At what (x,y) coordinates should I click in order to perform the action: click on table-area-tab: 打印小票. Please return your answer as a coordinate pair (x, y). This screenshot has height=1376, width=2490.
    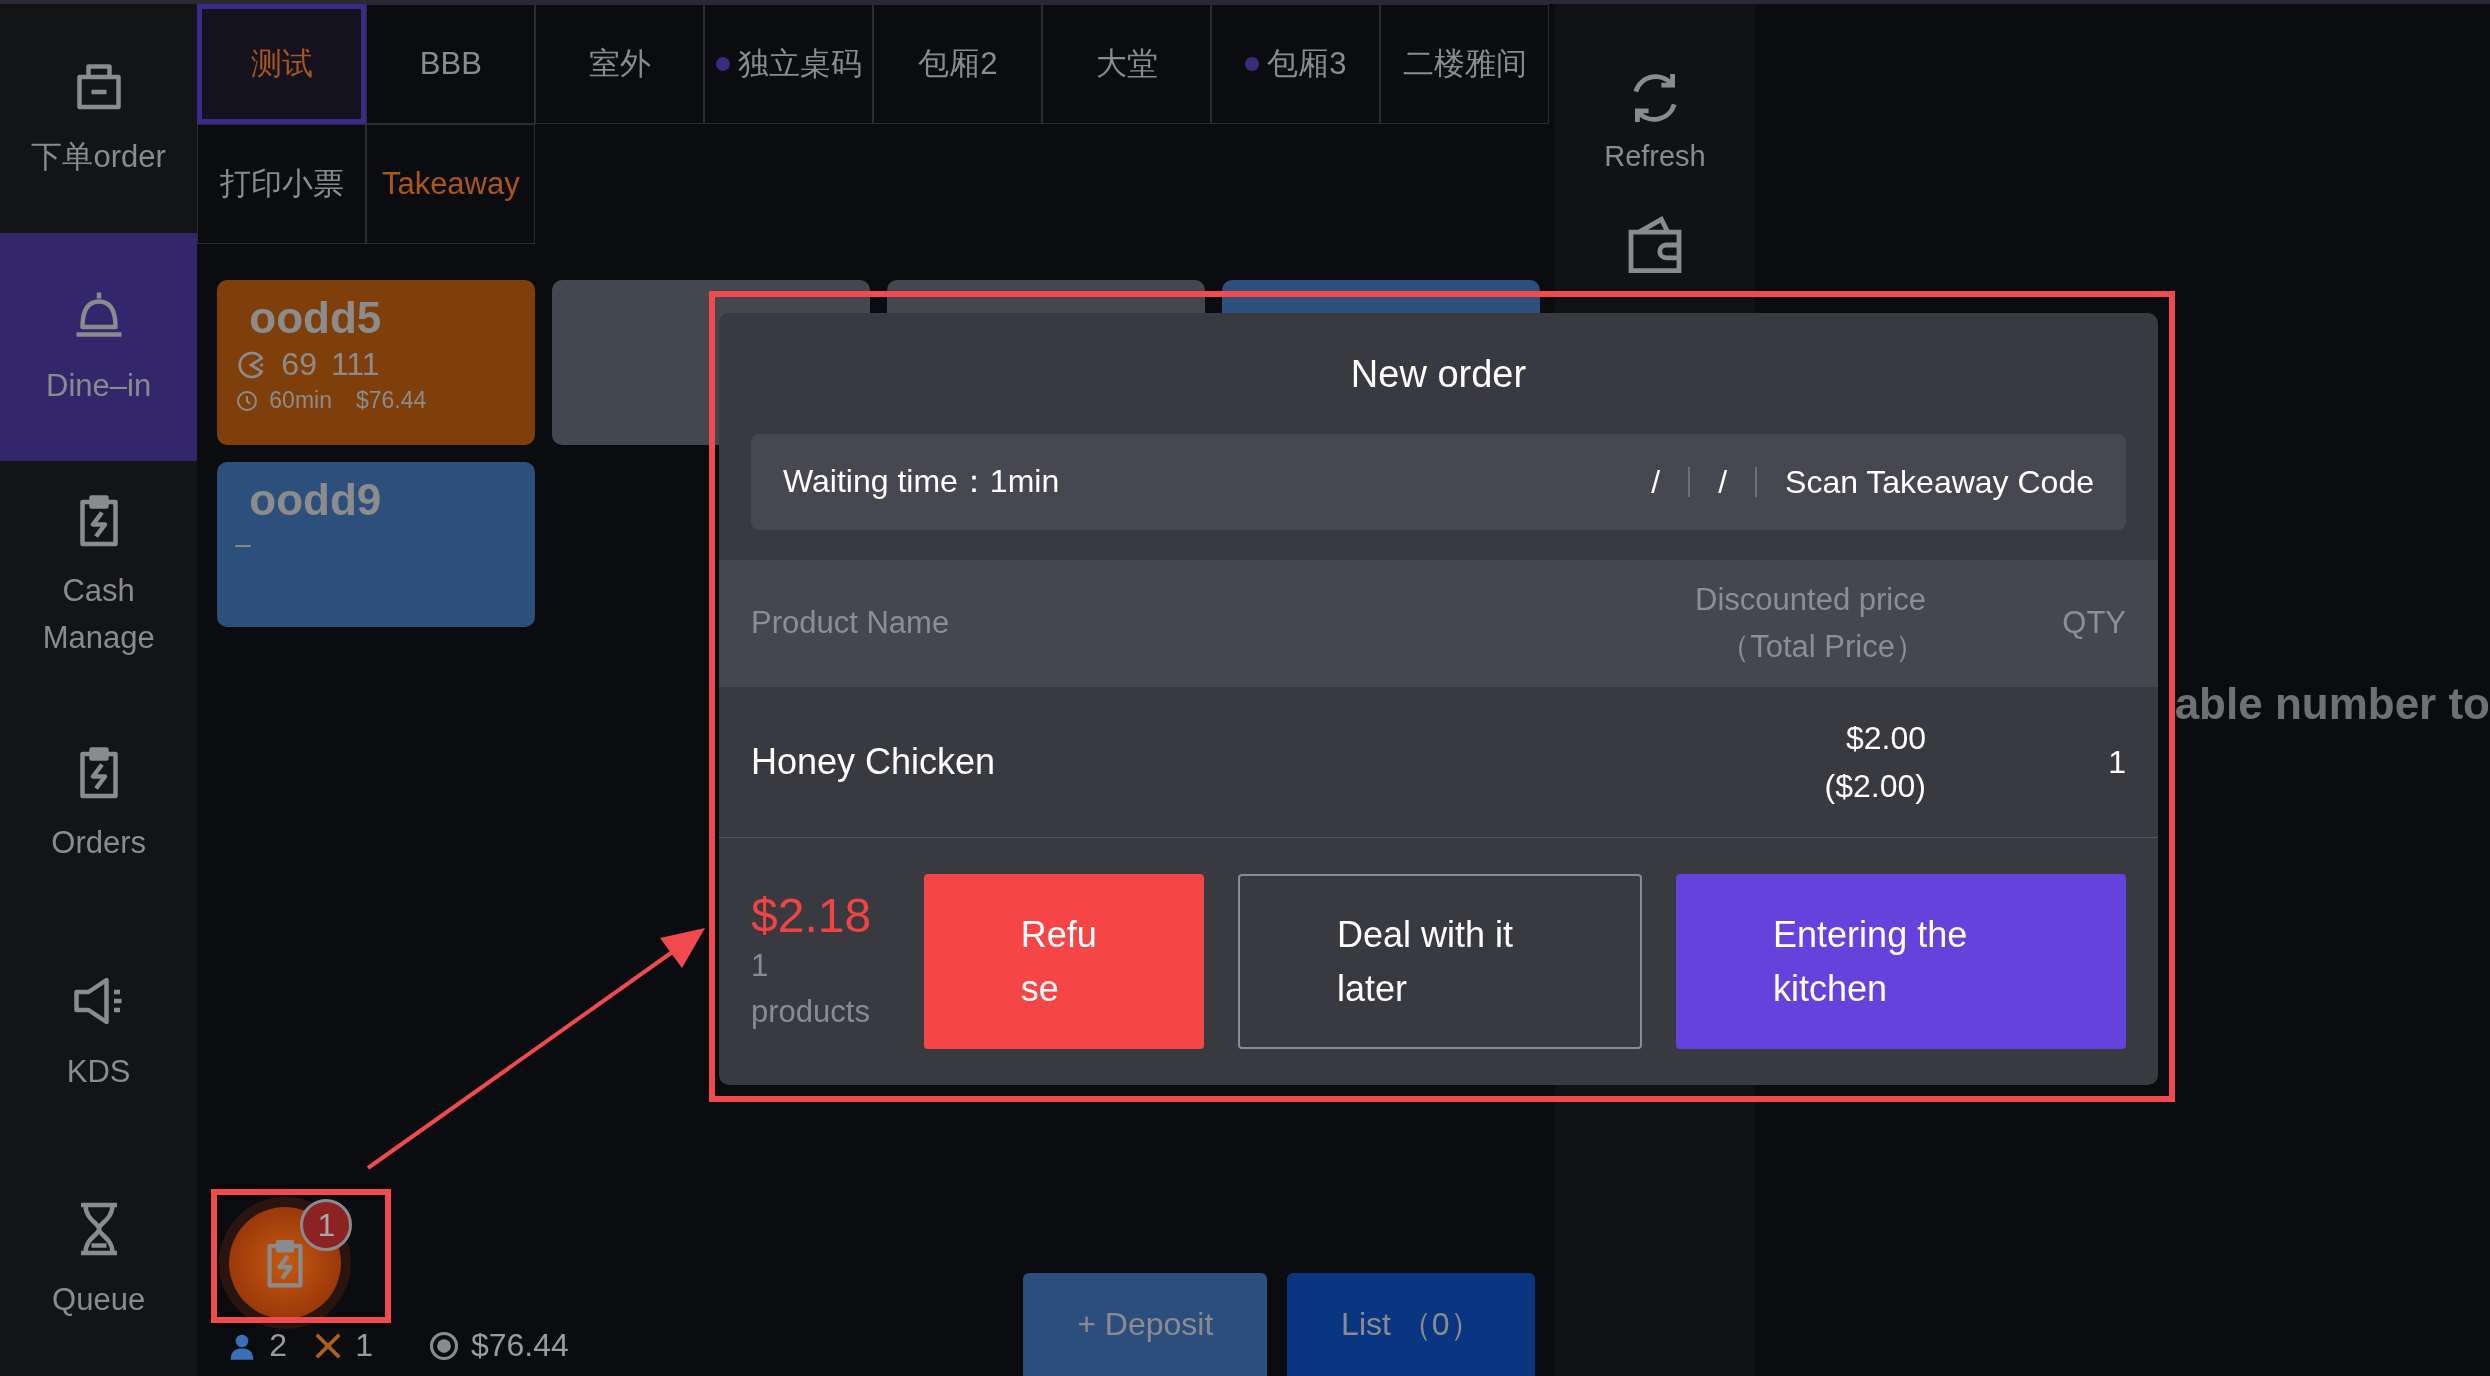
    Looking at the image, I should click on (282, 184).